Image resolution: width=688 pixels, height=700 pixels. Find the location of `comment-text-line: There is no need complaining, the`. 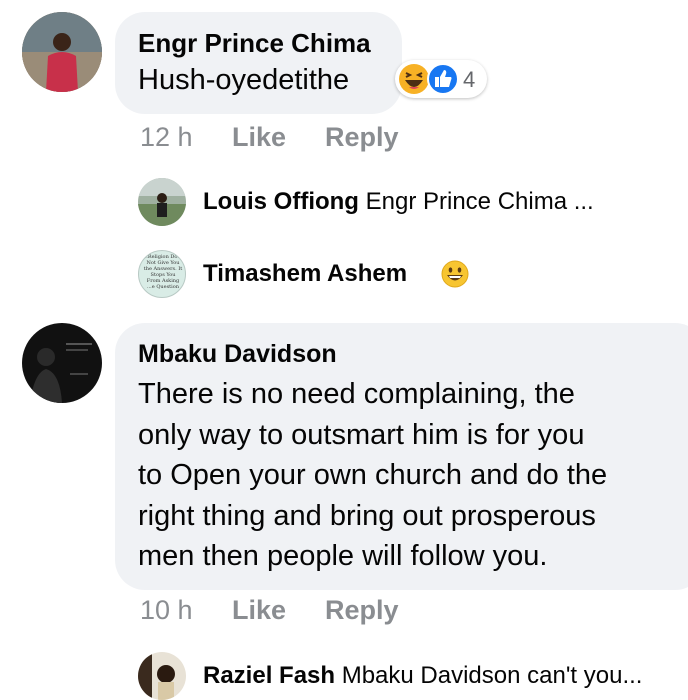

comment-text-line: There is no need complaining, the is located at coordinates (356, 394).